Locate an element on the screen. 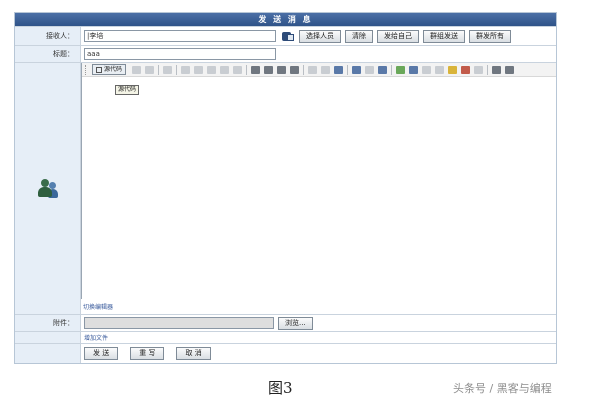 The height and width of the screenshot is (400, 597). recipient-input: |李培 is located at coordinates (180, 36).